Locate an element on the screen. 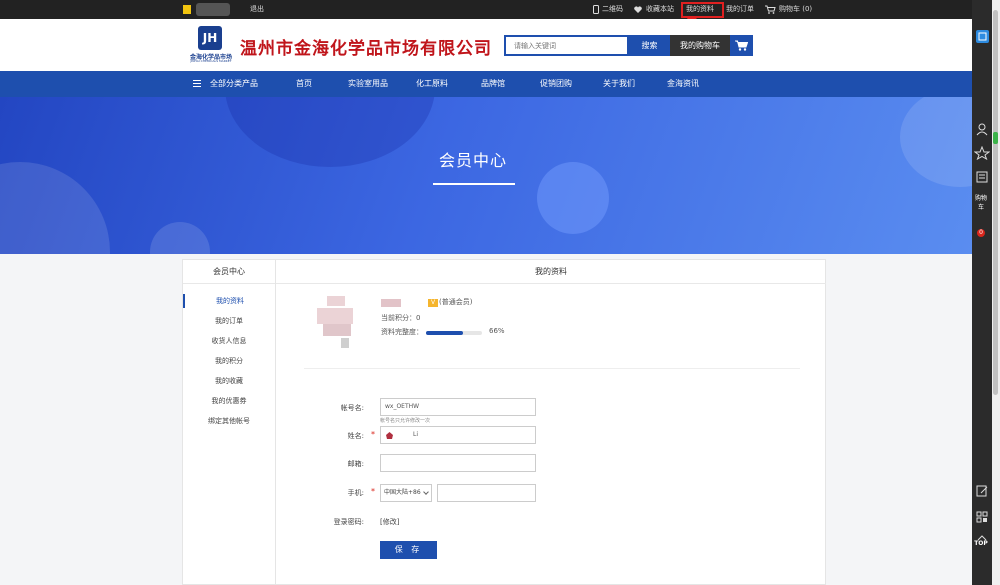 The image size is (1000, 585). panel-title: 我的资料 is located at coordinates (551, 272).